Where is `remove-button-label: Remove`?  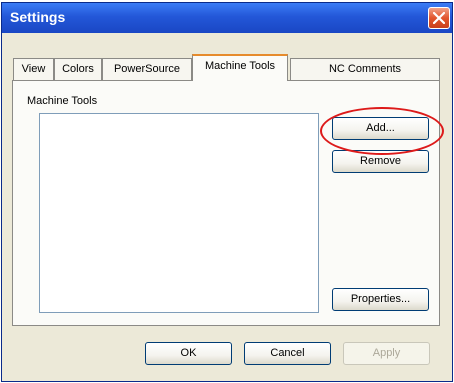 remove-button-label: Remove is located at coordinates (380, 161).